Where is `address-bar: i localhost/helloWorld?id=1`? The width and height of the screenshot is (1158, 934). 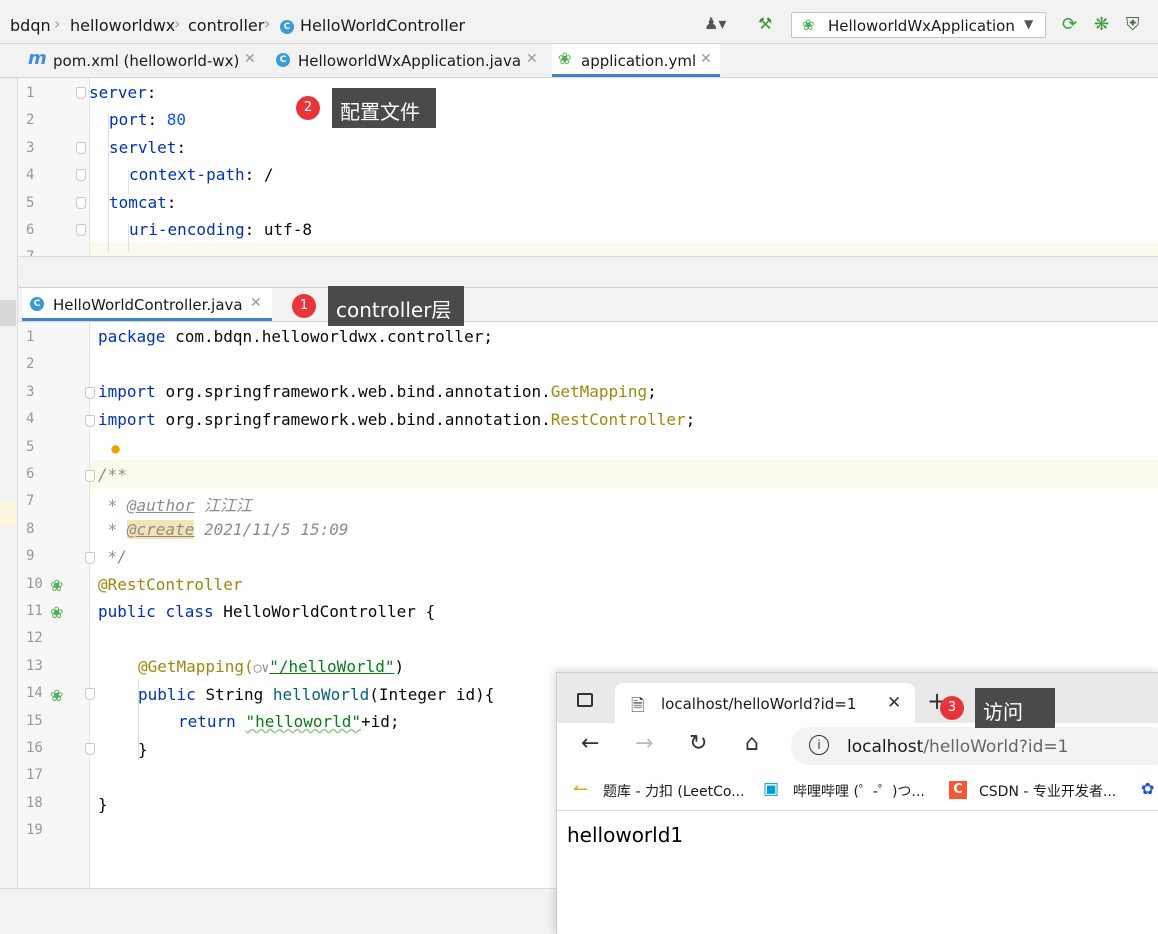 address-bar: i localhost/helloWorld?id=1 is located at coordinates (974, 746).